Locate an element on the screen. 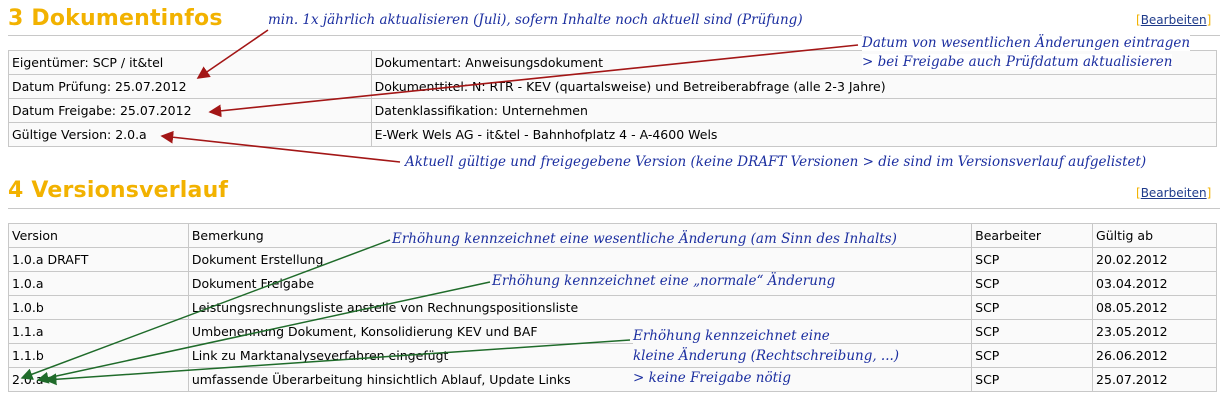 Image resolution: width=1228 pixels, height=402 pixels. annotation-klein-line3: > keine Freigabe nötig is located at coordinates (712, 378).